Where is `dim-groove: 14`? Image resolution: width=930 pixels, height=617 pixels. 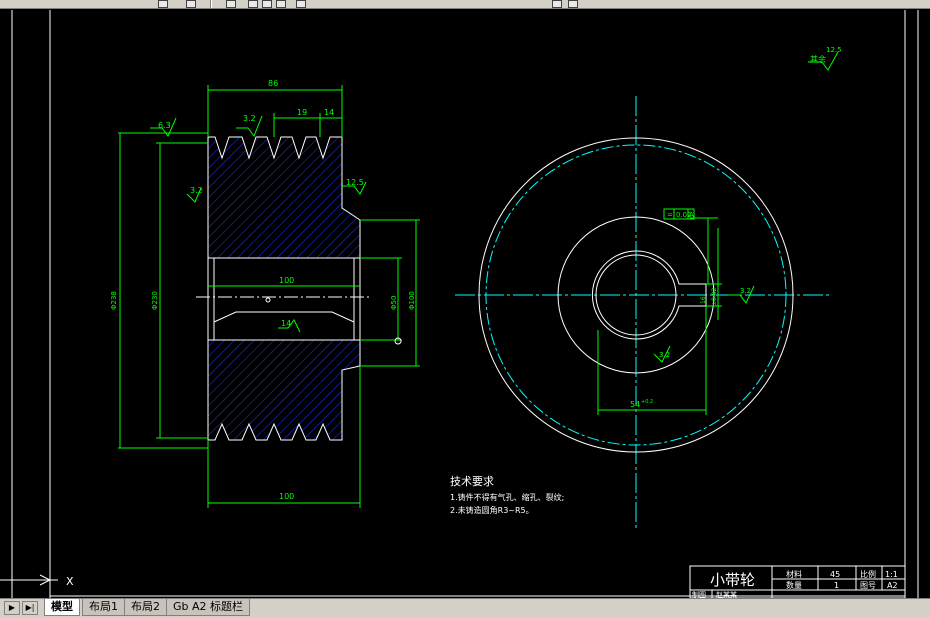
dim-groove: 14 is located at coordinates (329, 112).